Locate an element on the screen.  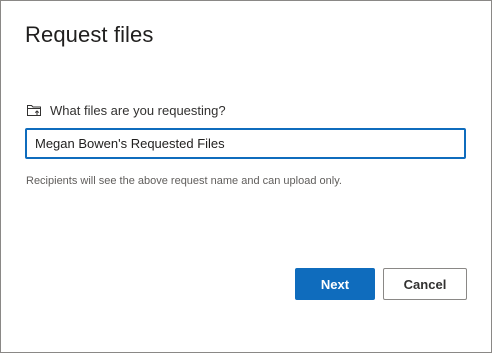
next-button: Next is located at coordinates (335, 284).